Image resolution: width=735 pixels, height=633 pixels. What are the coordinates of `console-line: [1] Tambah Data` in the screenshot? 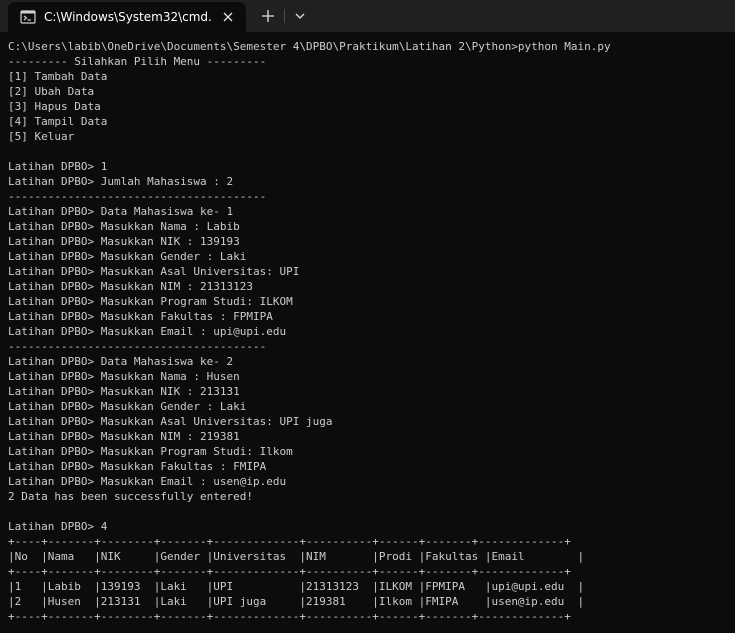 It's located at (58, 76).